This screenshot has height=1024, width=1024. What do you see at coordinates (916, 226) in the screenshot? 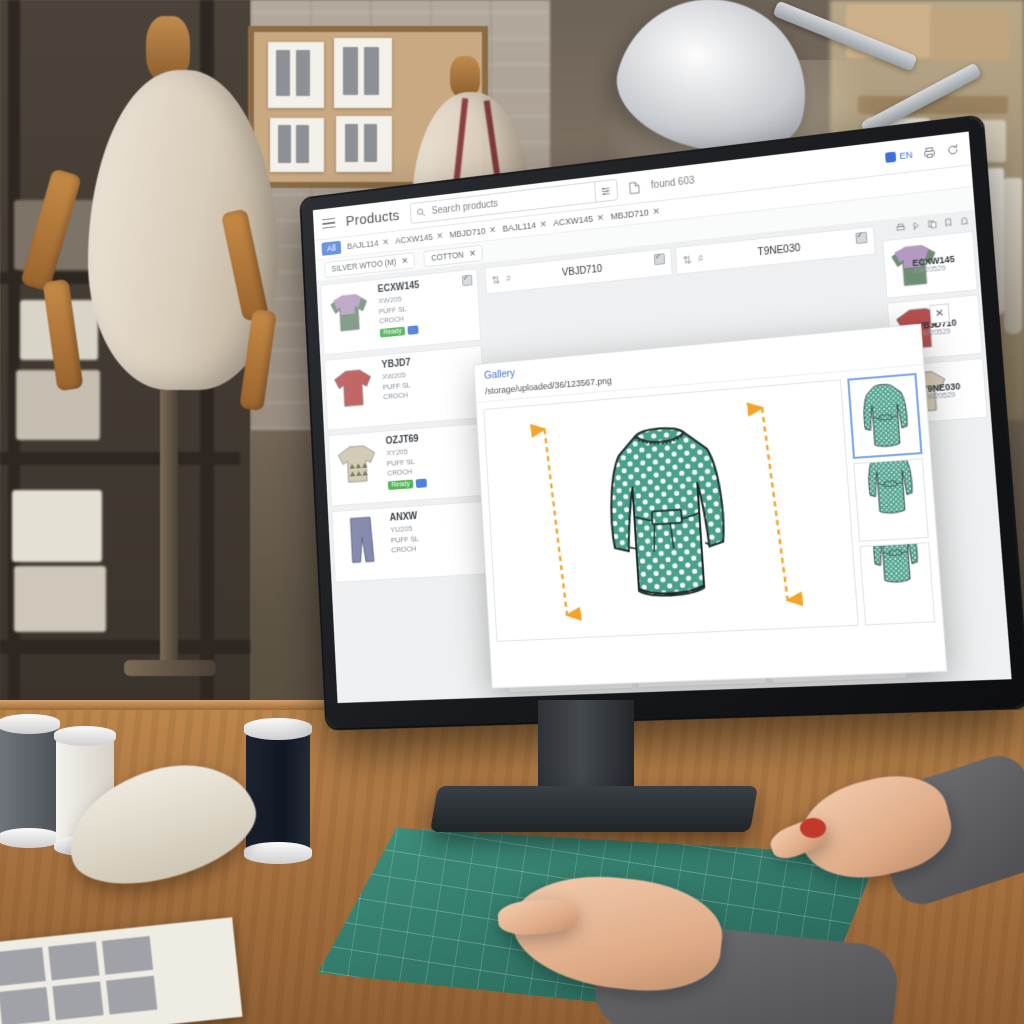
I see `pin-icon` at bounding box center [916, 226].